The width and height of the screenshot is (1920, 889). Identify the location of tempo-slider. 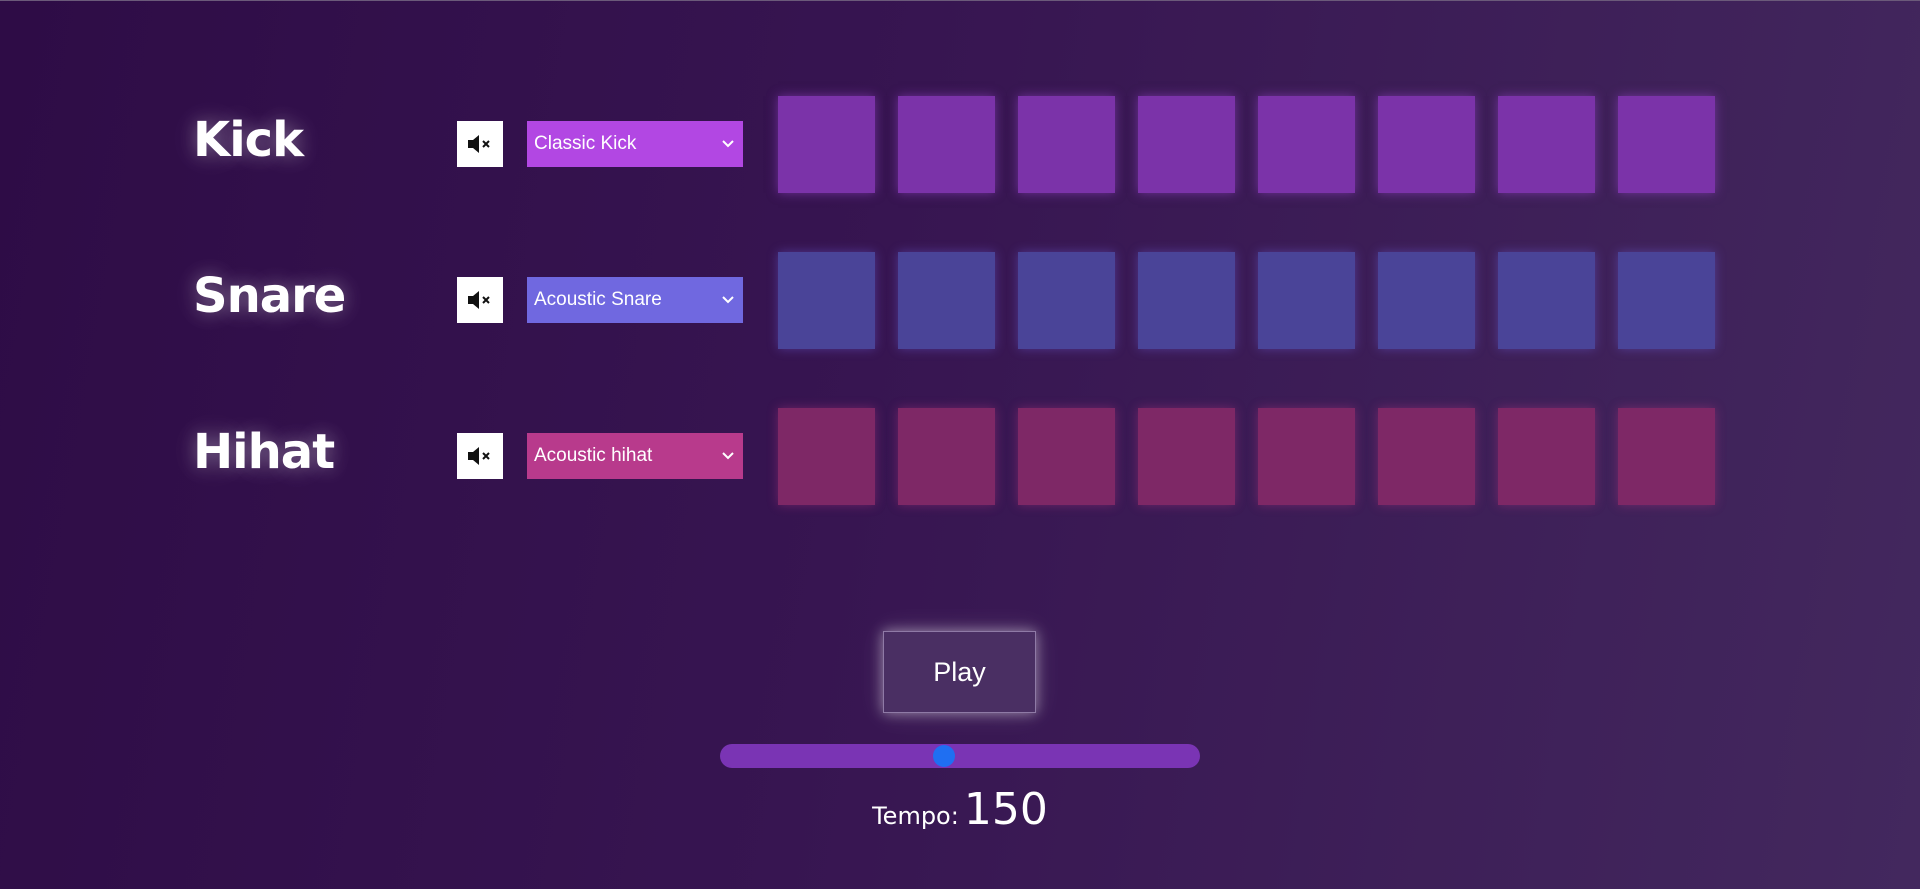
(960, 756).